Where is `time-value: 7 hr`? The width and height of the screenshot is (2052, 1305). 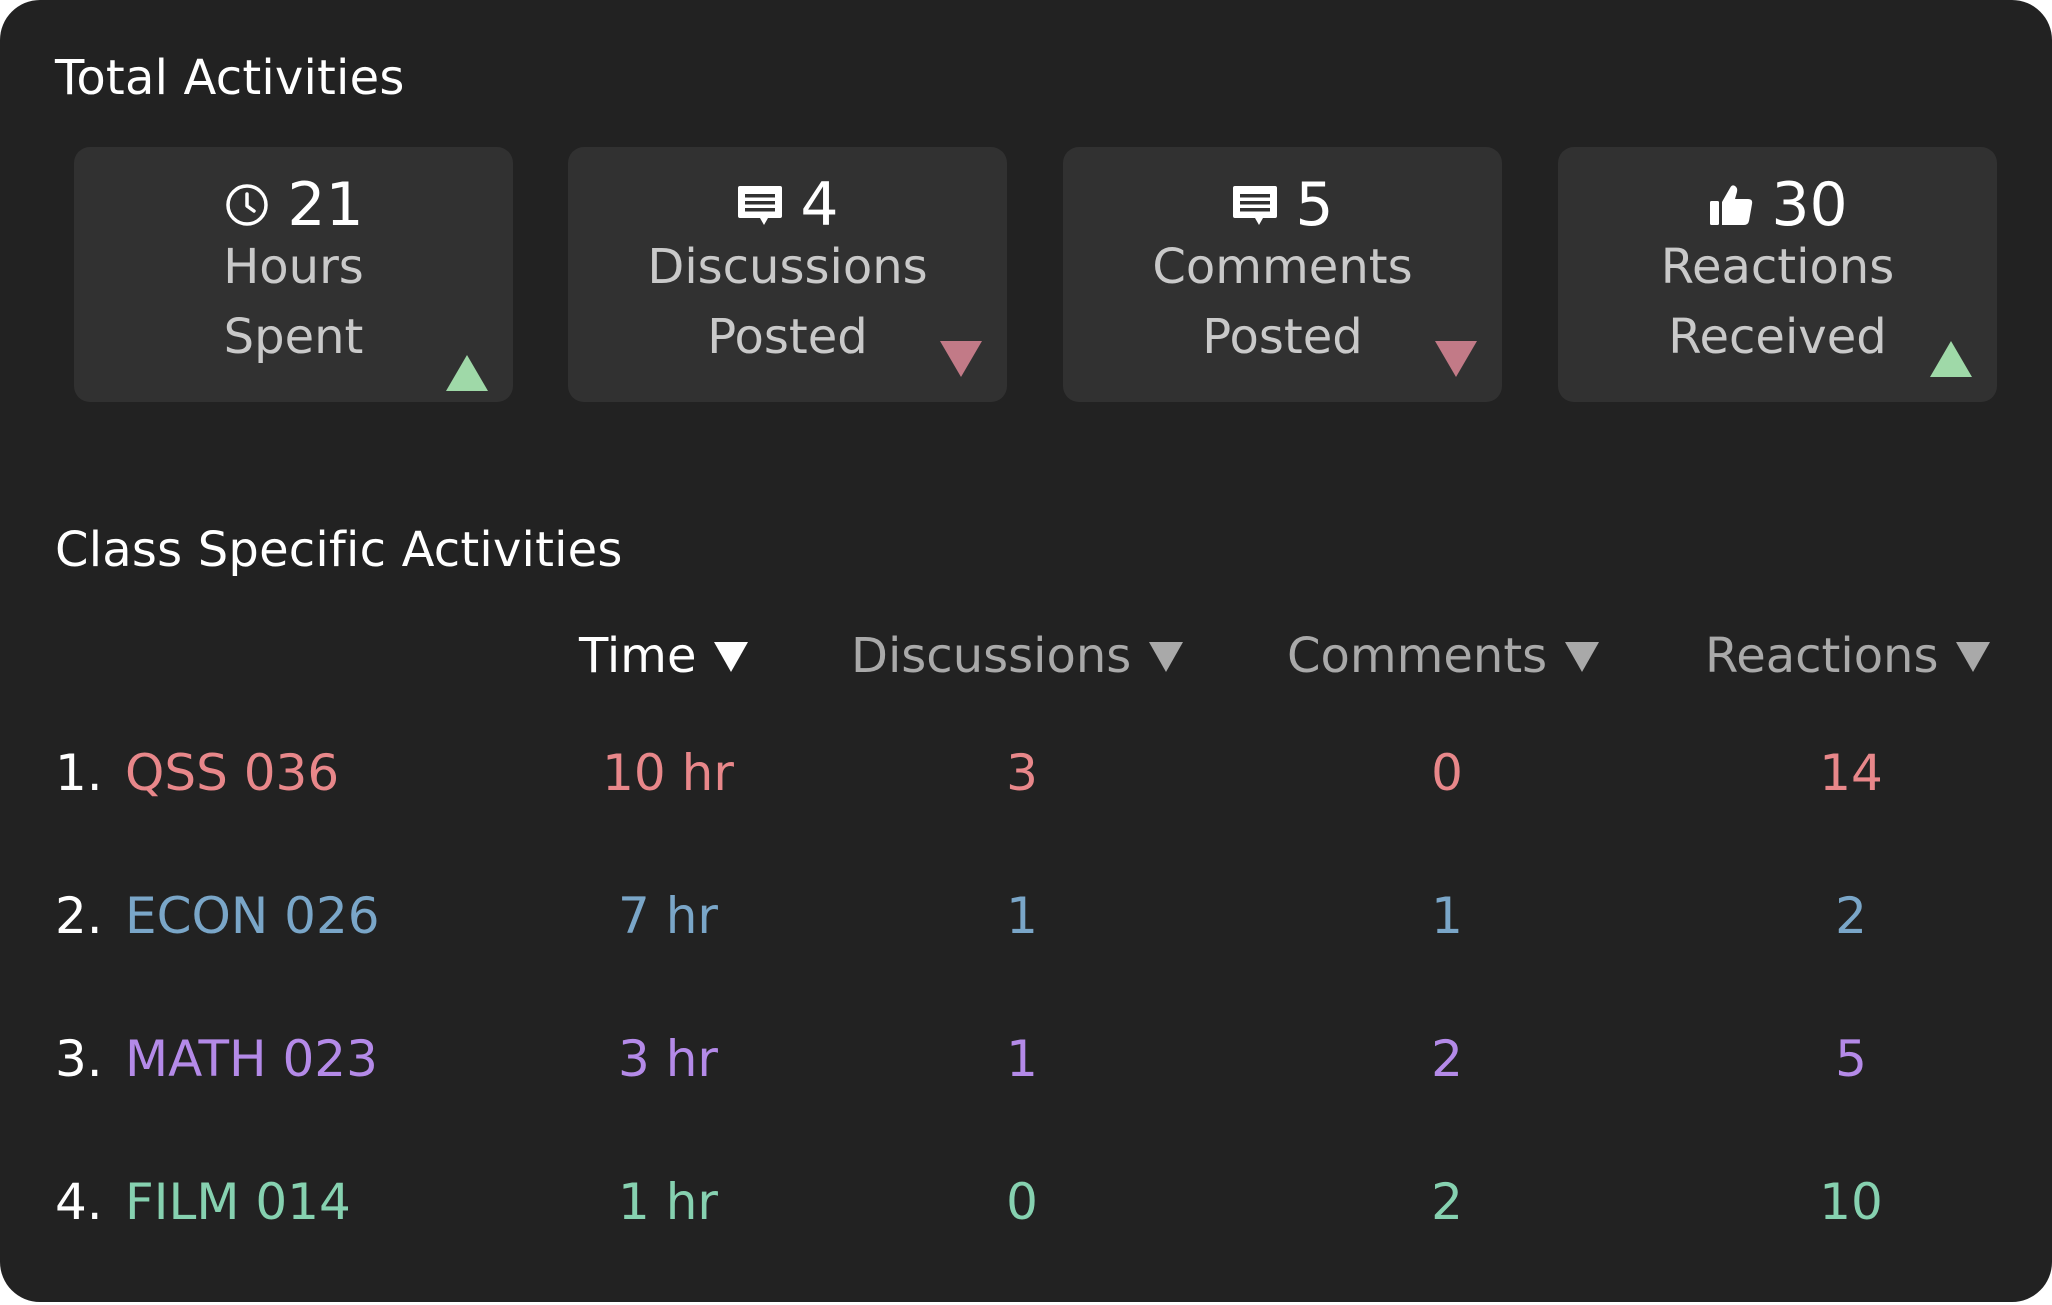 time-value: 7 hr is located at coordinates (668, 916).